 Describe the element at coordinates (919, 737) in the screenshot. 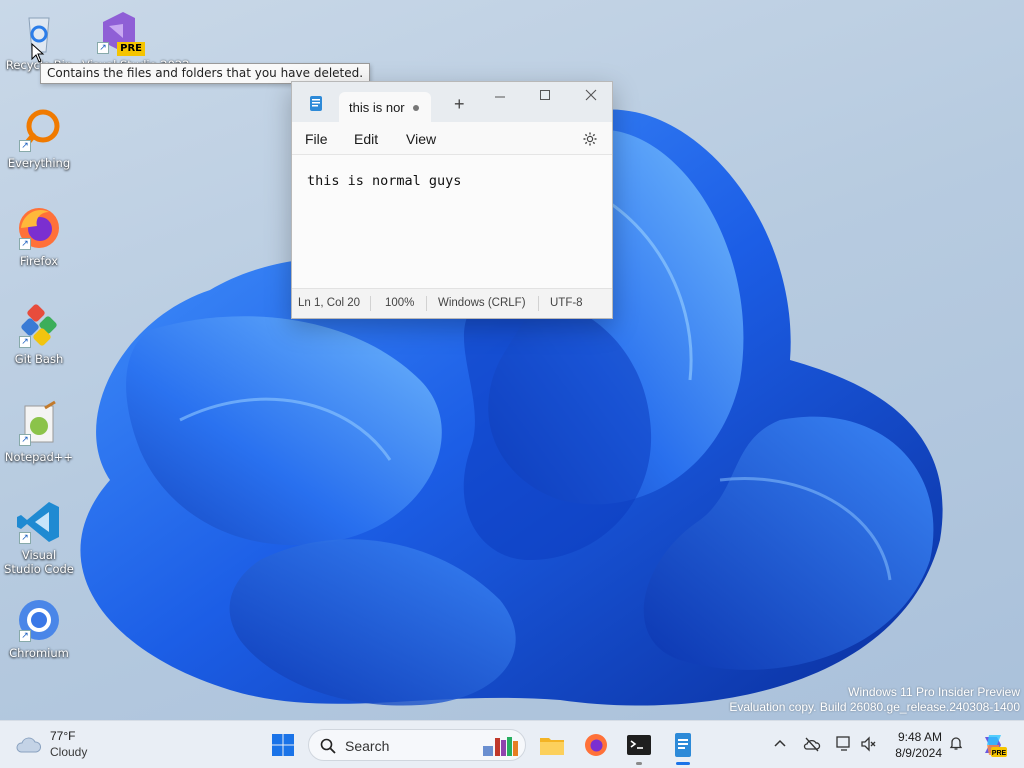

I see `clock-time: 9:48 AM` at that location.